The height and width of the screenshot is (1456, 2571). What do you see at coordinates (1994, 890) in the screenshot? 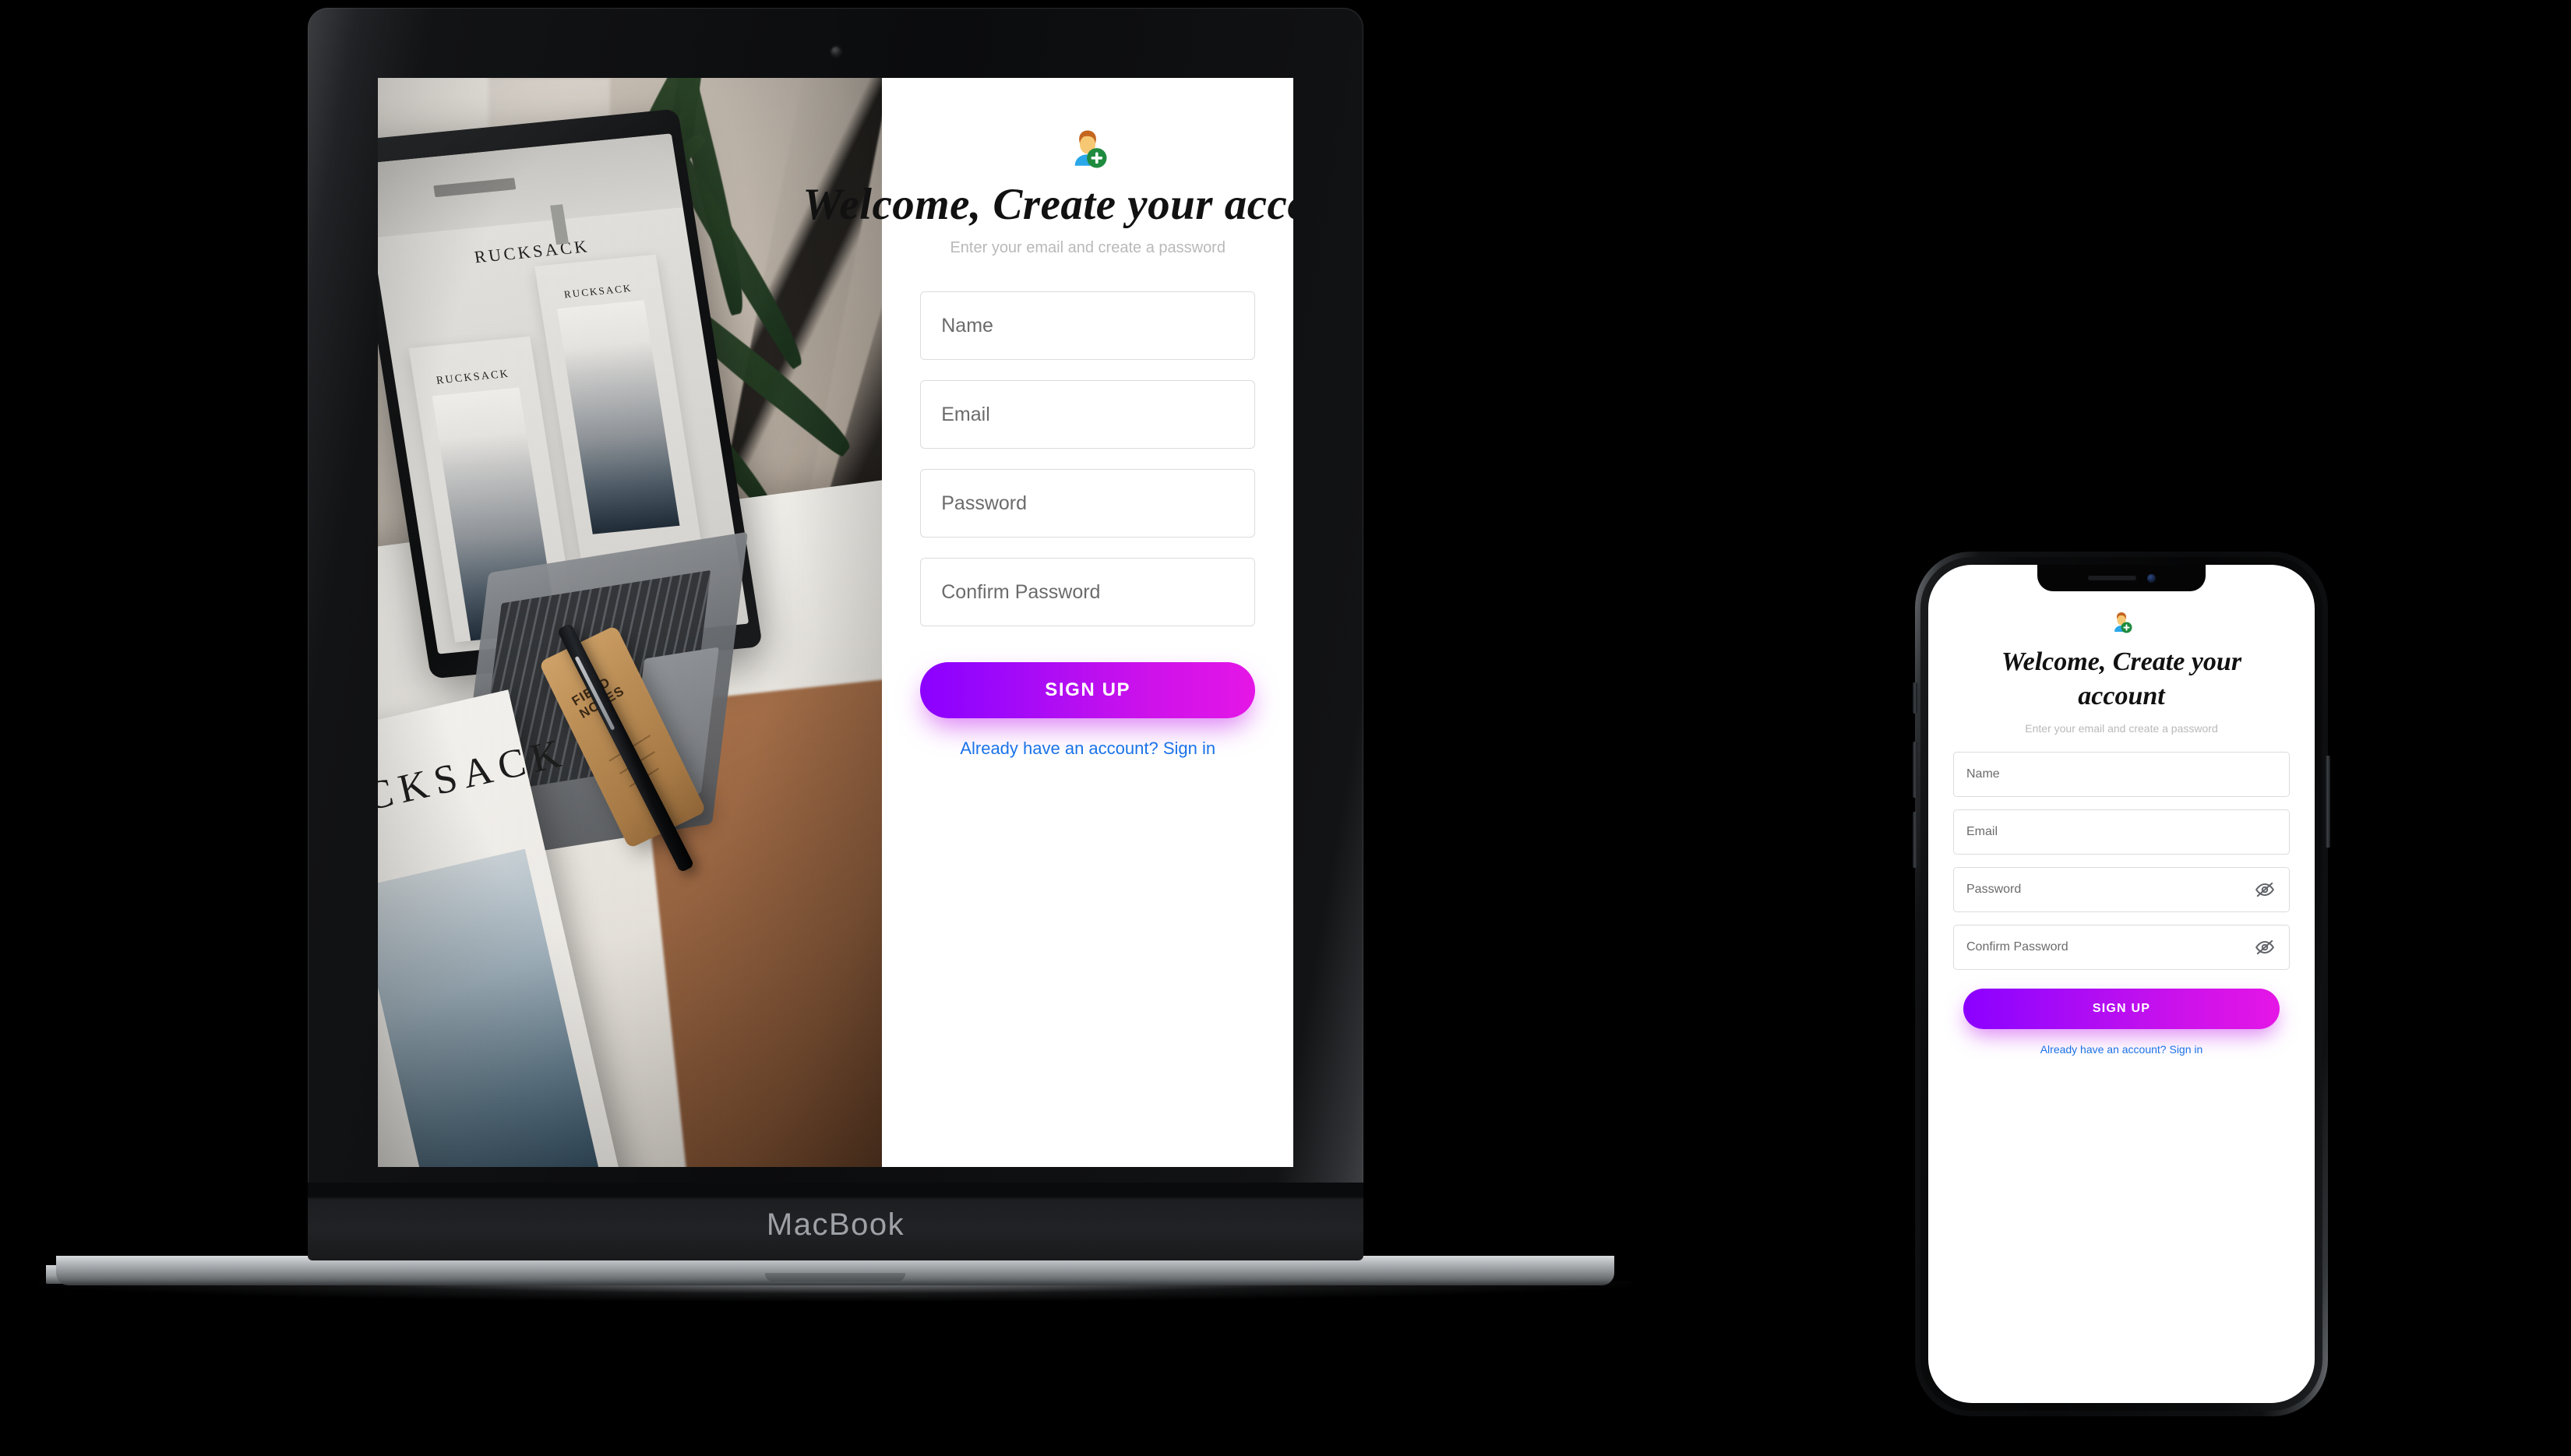
I see `mobile-password-placeholder: Password` at bounding box center [1994, 890].